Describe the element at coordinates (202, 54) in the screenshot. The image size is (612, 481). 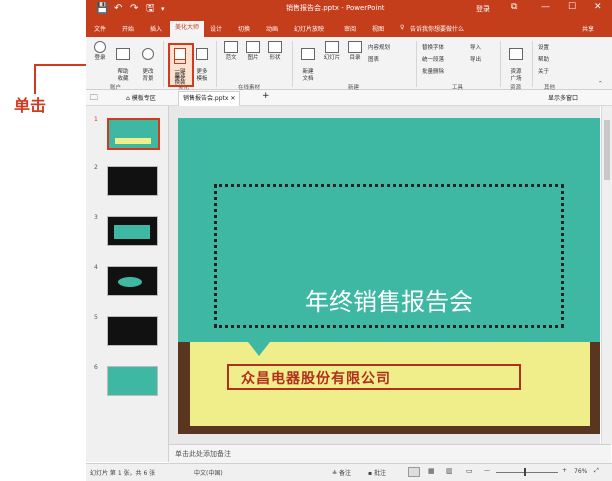
I see `template-icon` at that location.